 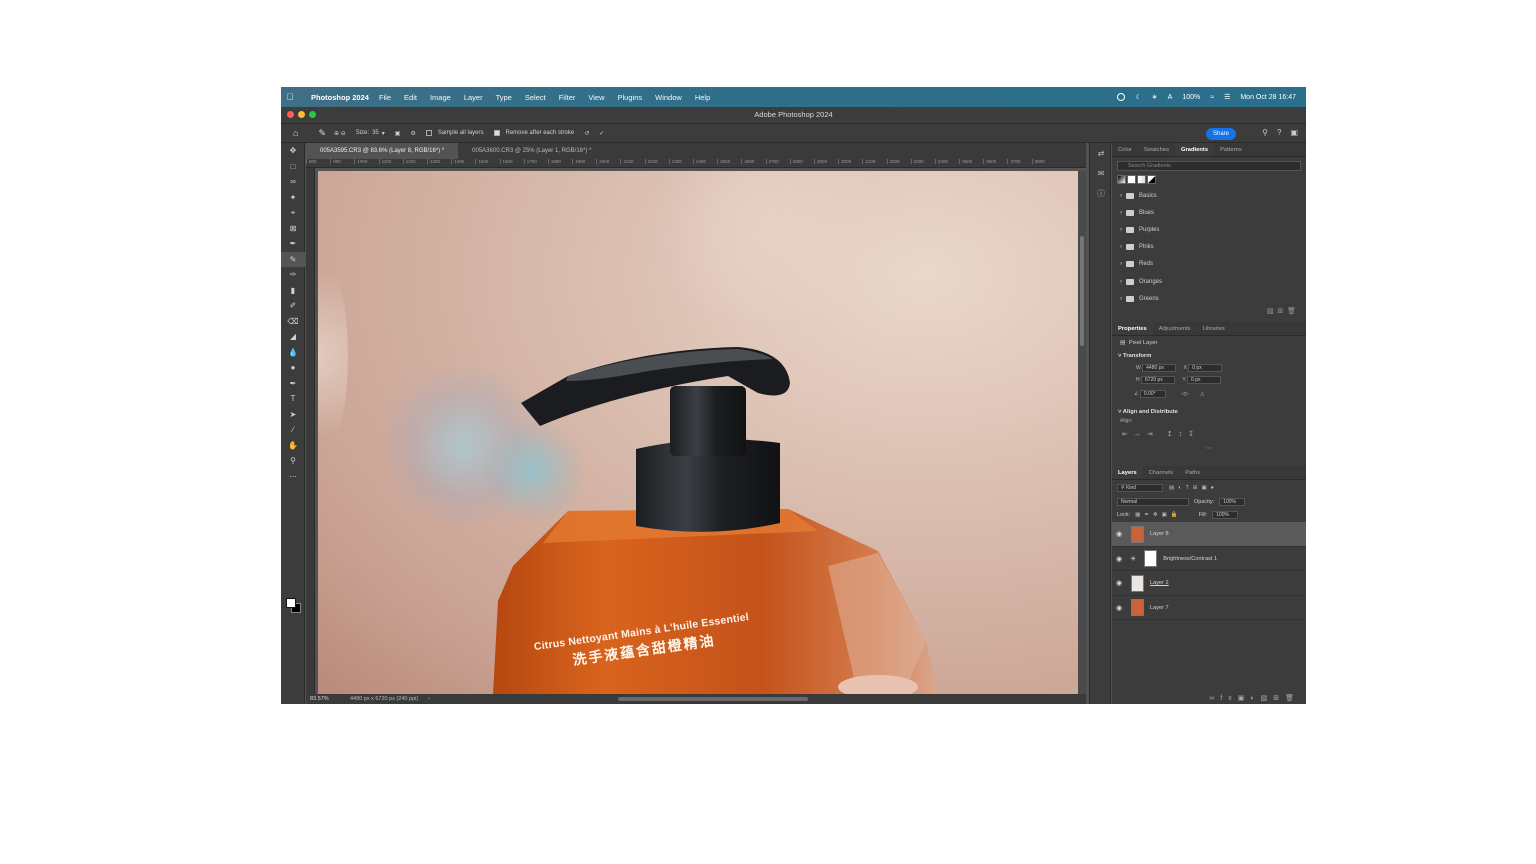 I want to click on workspace-icon: ▣, so click(x=1294, y=132).